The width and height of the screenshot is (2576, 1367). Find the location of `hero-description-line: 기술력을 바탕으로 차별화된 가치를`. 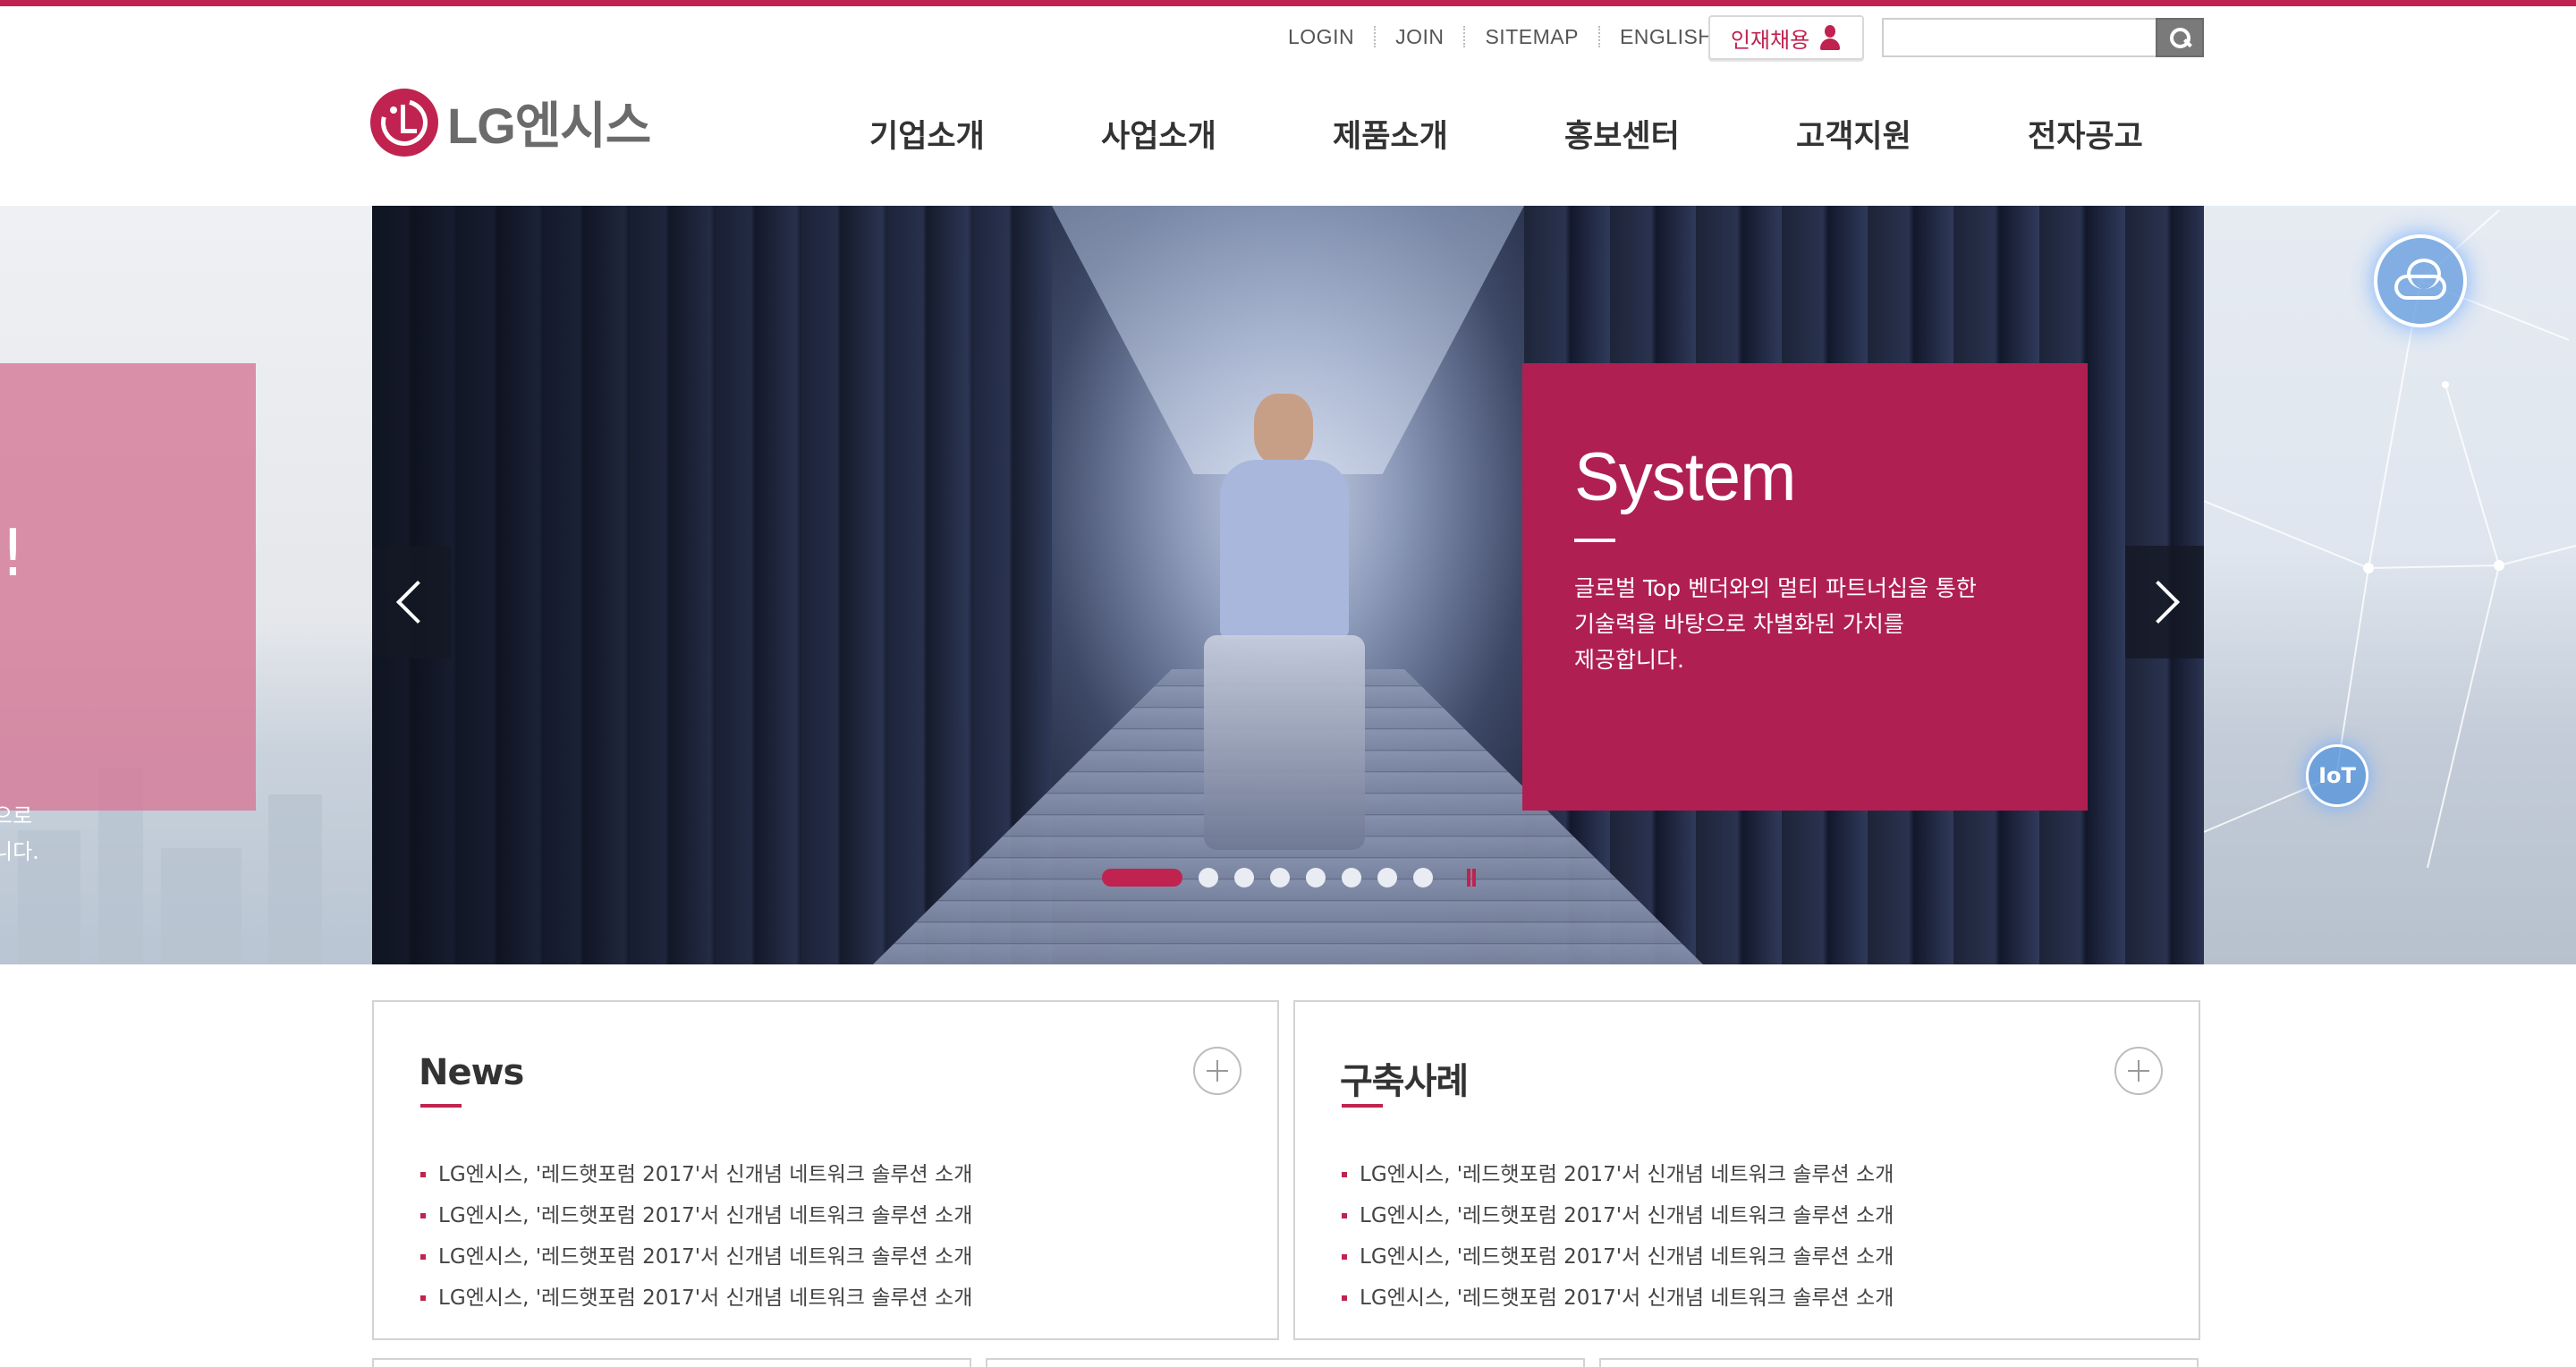

hero-description-line: 기술력을 바탕으로 차별화된 가치를 is located at coordinates (1739, 624).